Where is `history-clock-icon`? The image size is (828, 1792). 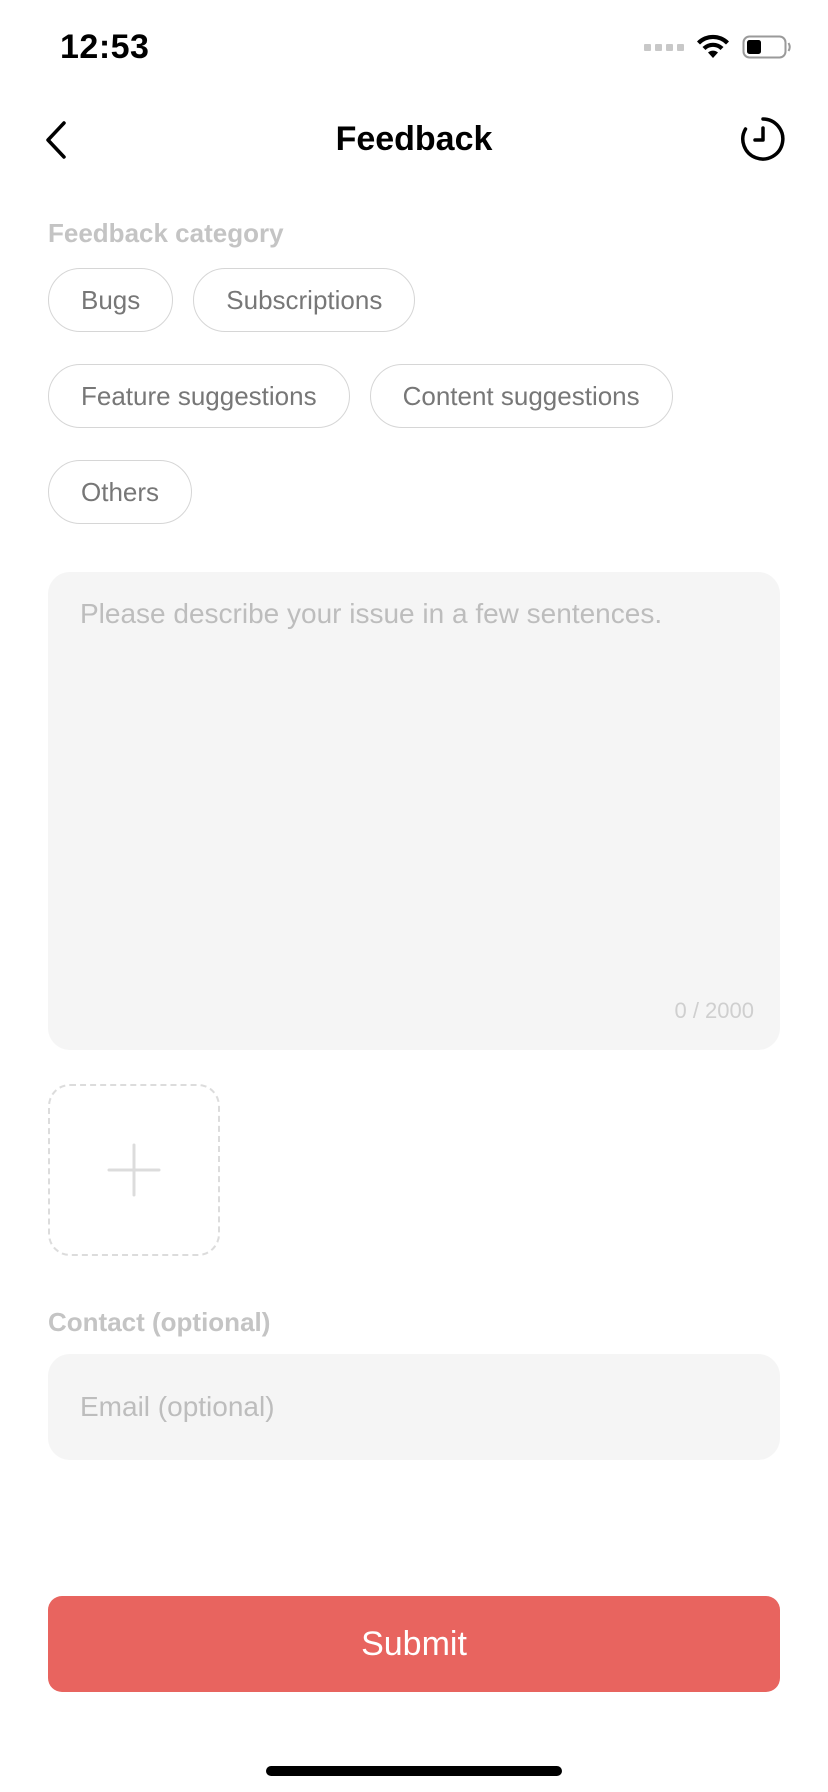
history-clock-icon is located at coordinates (763, 139).